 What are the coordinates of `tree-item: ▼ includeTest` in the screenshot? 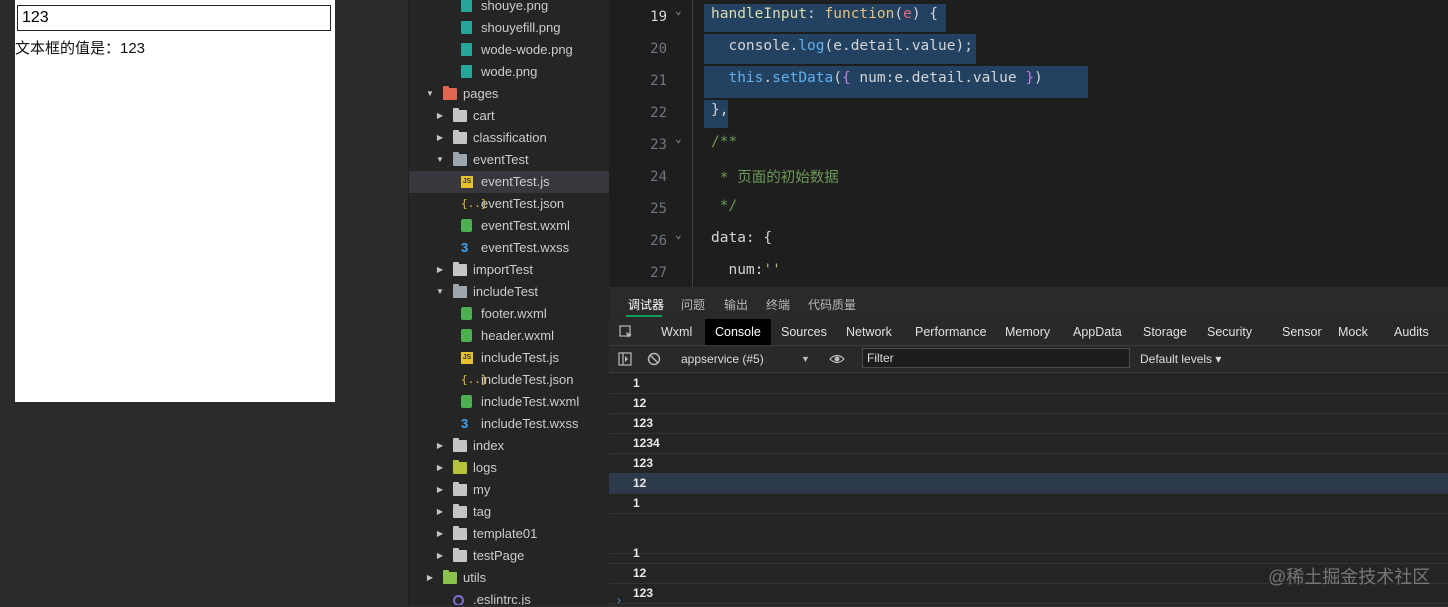 It's located at (509, 292).